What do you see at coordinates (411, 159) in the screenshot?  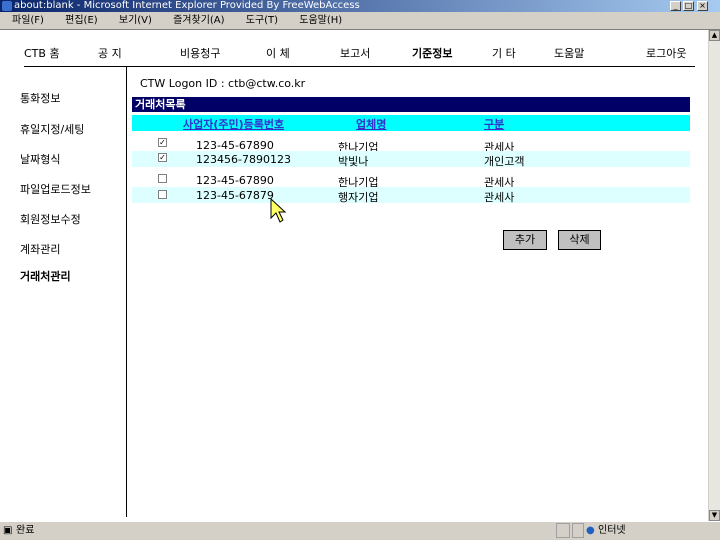 I see `table-row: ✓ 123456-7890123 박빛나 개인고객` at bounding box center [411, 159].